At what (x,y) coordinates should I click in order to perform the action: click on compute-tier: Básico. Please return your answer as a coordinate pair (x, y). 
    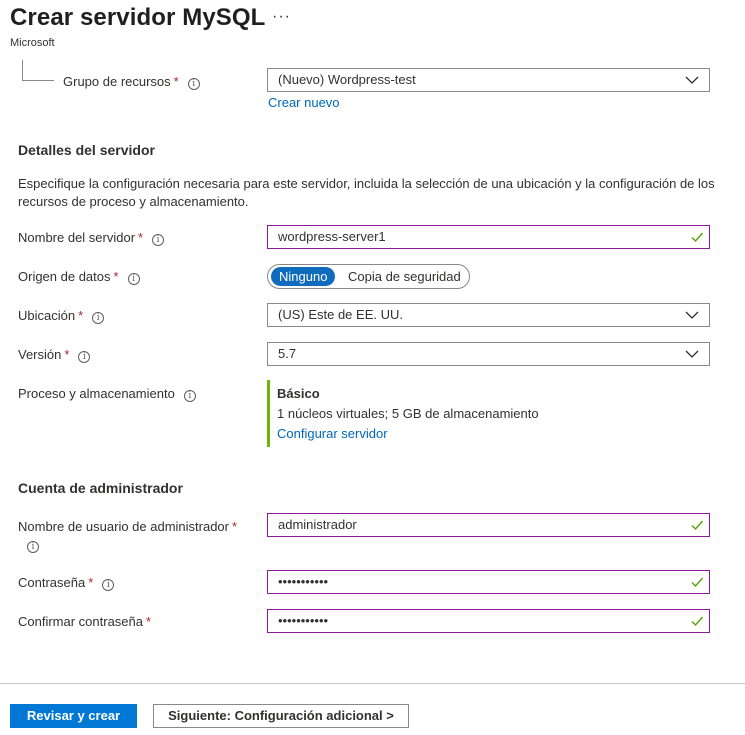
    Looking at the image, I should click on (298, 393).